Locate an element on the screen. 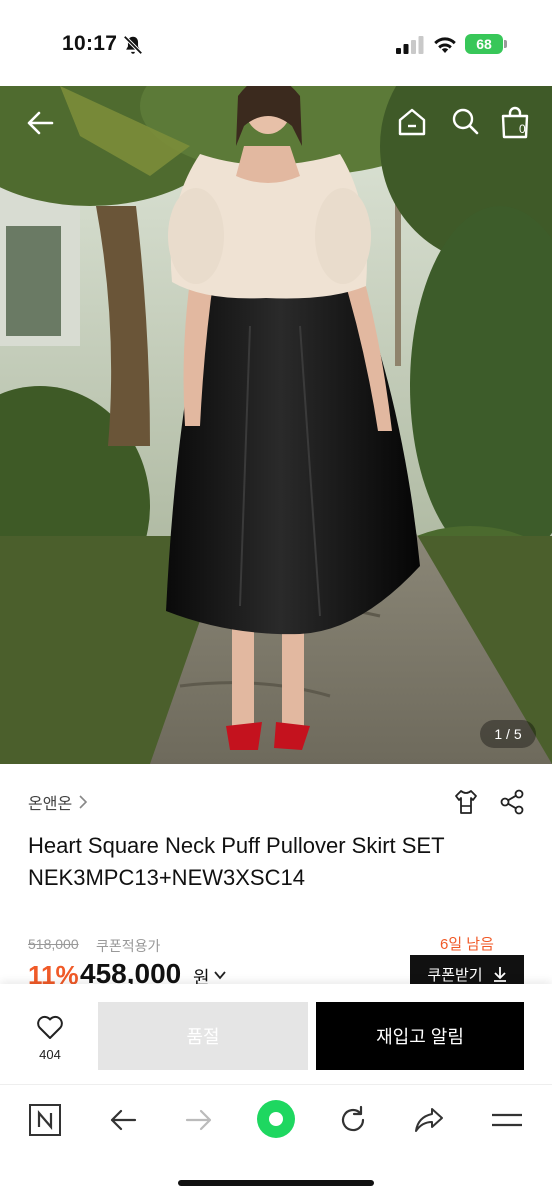  home-indicator is located at coordinates (276, 1183).